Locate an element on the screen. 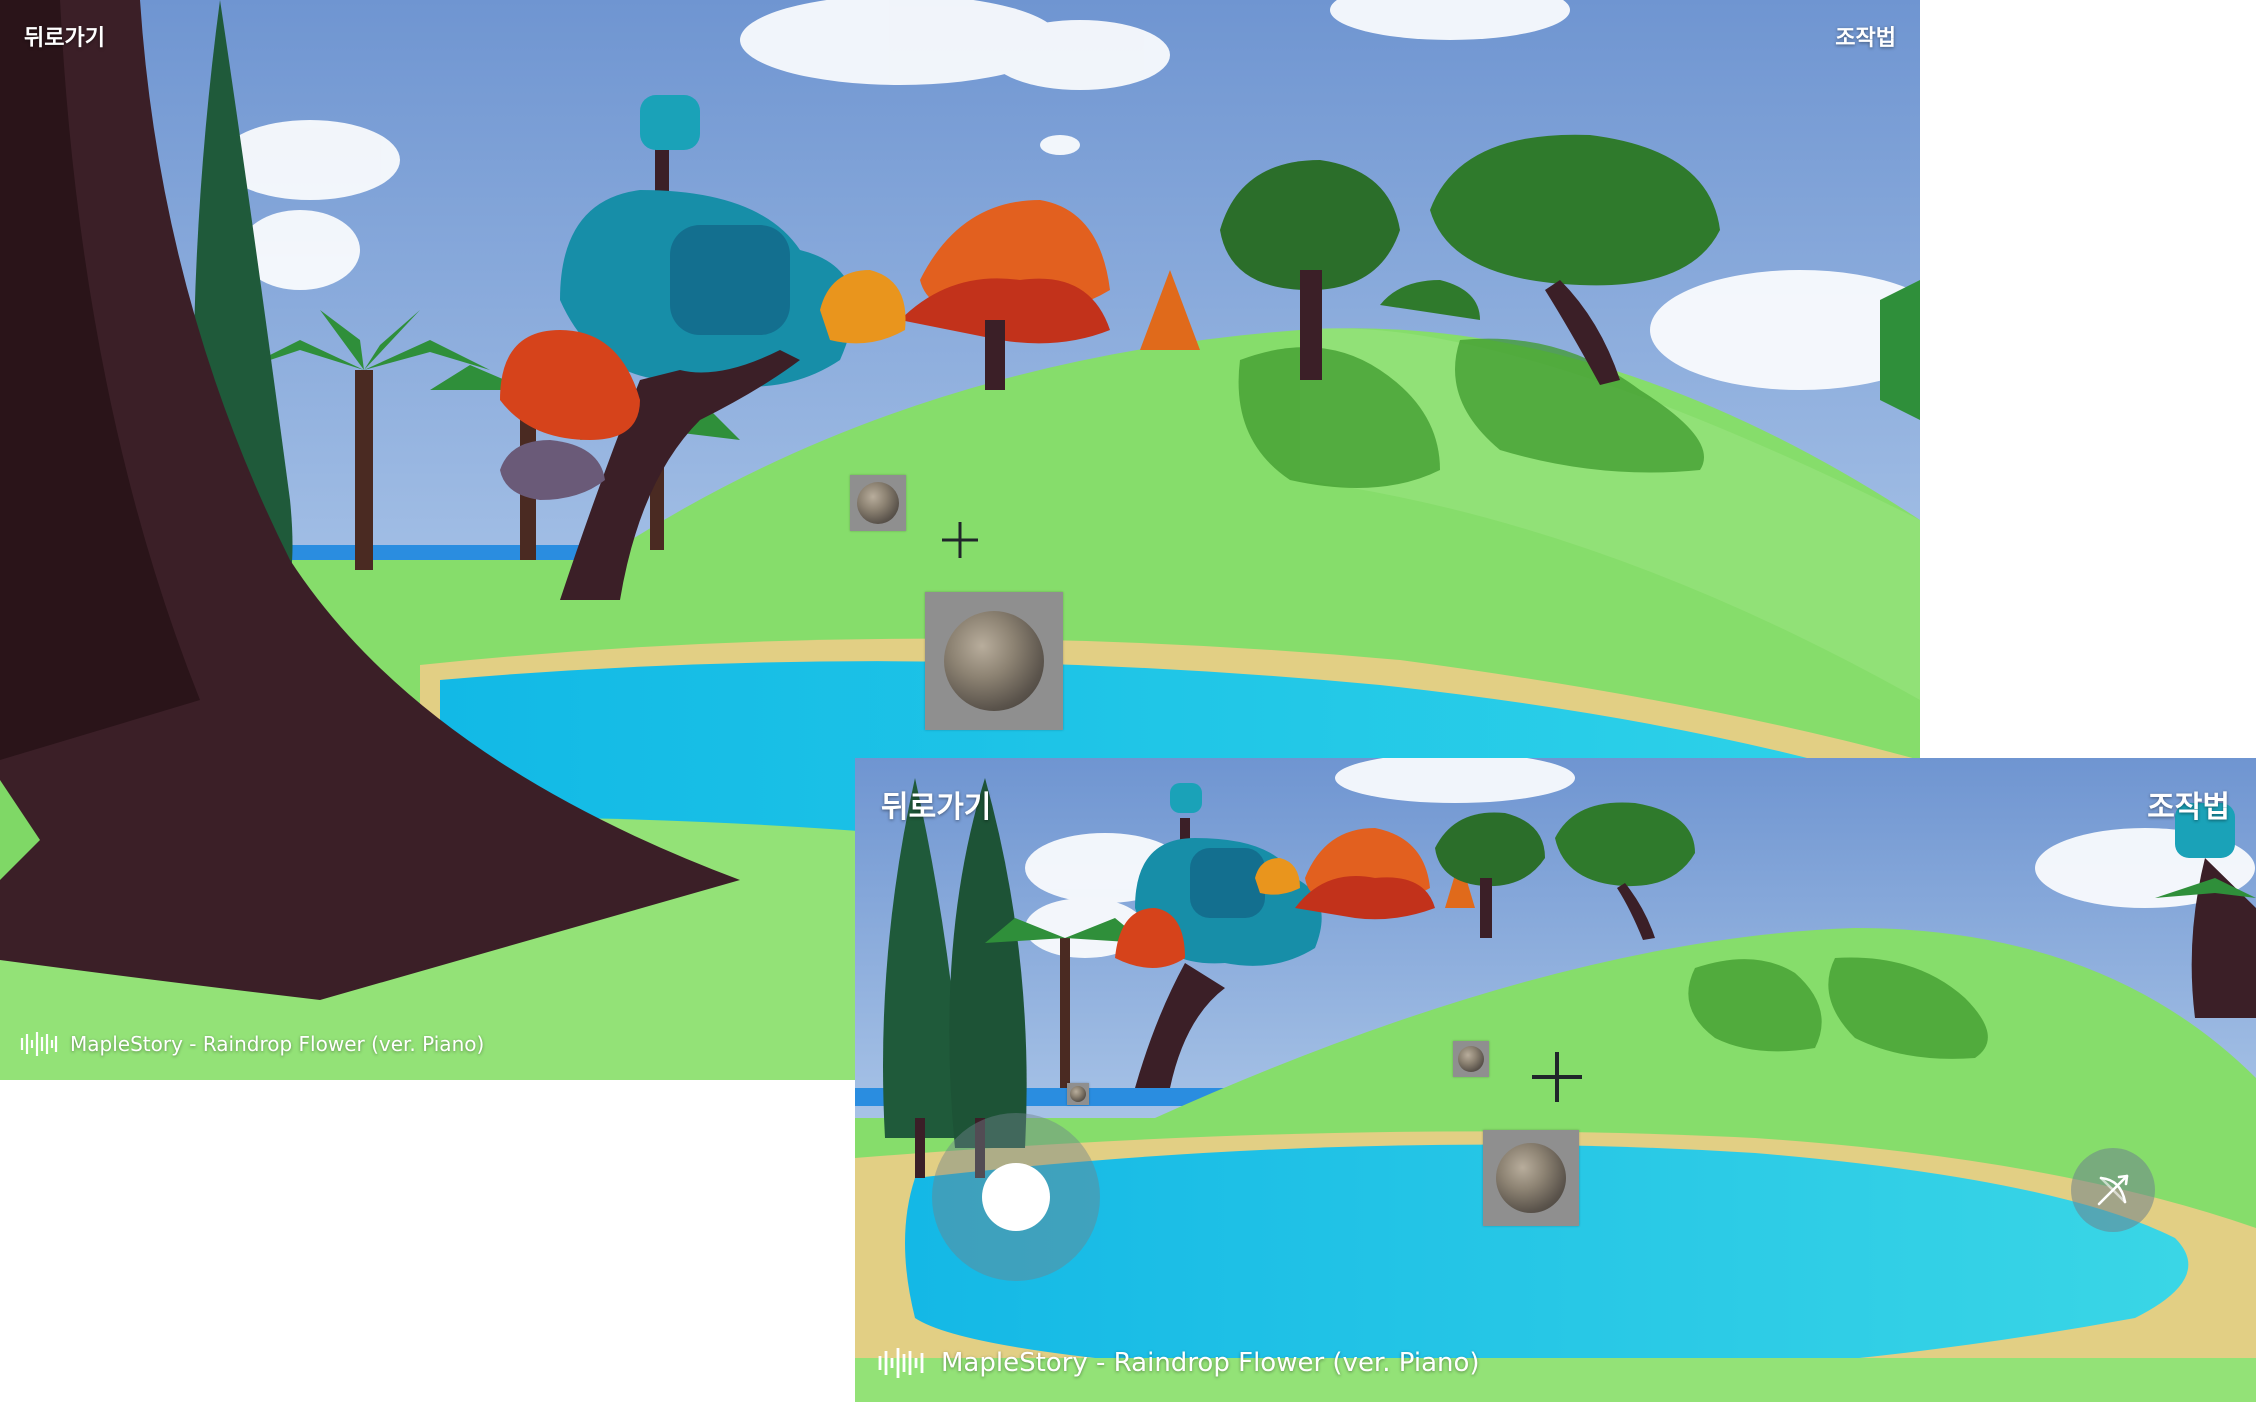 Image resolution: width=2256 pixels, height=1402 pixels. attack-button is located at coordinates (2113, 1190).